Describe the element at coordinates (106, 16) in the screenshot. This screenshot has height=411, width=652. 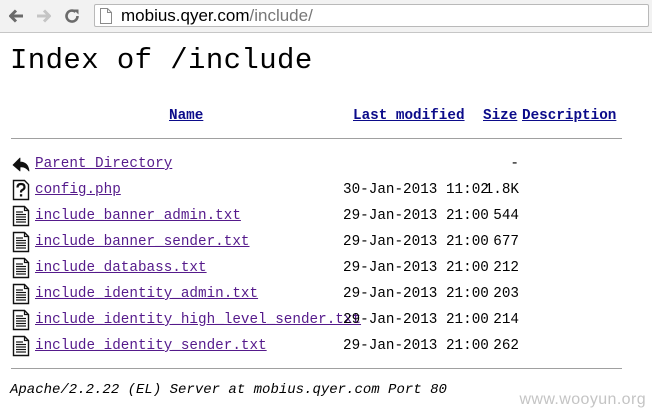
I see `page-icon` at that location.